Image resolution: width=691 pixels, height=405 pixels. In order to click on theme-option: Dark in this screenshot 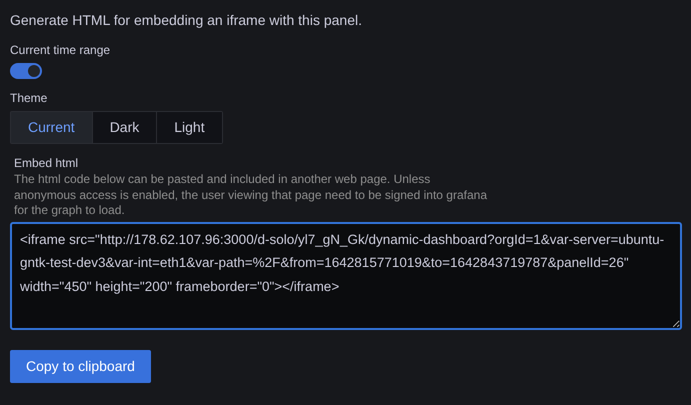, I will do `click(124, 127)`.